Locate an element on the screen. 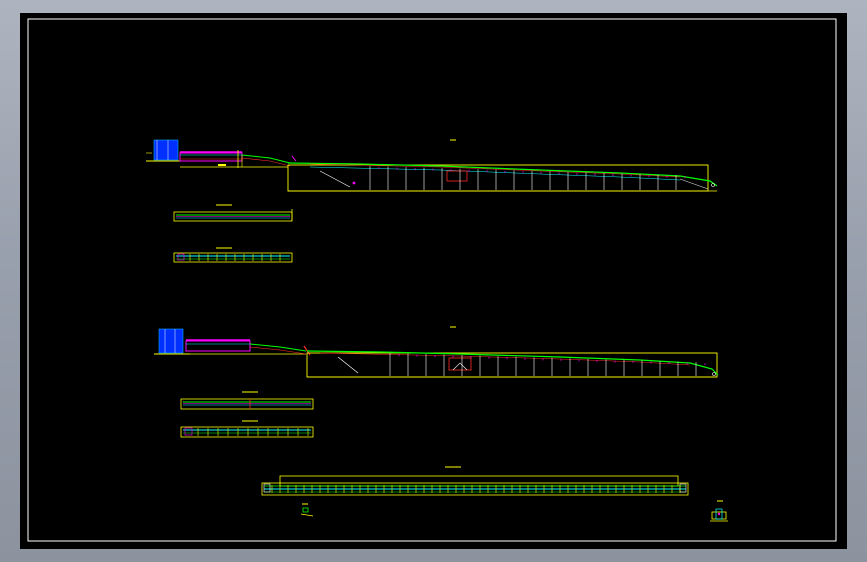 This screenshot has width=867, height=562. main-gallery is located at coordinates (512, 365).